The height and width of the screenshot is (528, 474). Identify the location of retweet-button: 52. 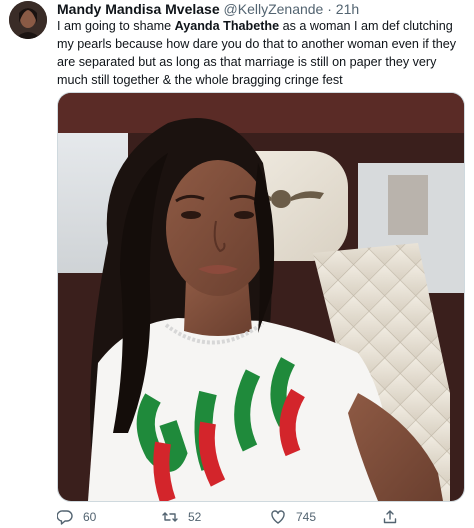
(181, 517).